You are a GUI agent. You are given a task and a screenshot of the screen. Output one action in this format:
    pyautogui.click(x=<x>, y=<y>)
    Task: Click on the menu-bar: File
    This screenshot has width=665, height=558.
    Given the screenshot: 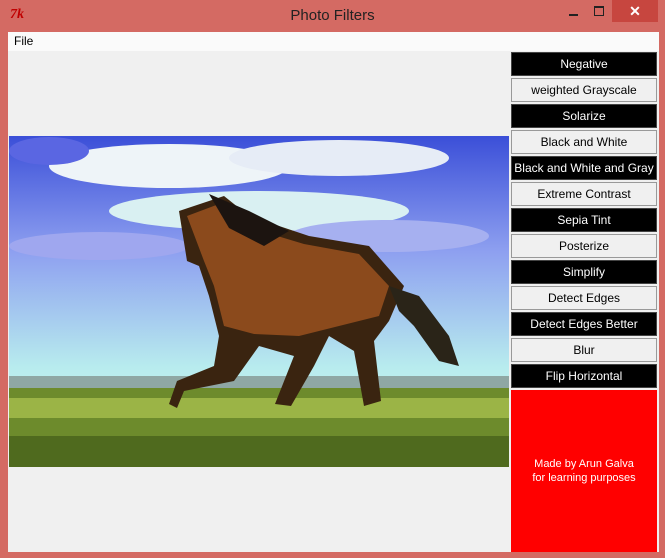 What is the action you would take?
    pyautogui.click(x=333, y=41)
    